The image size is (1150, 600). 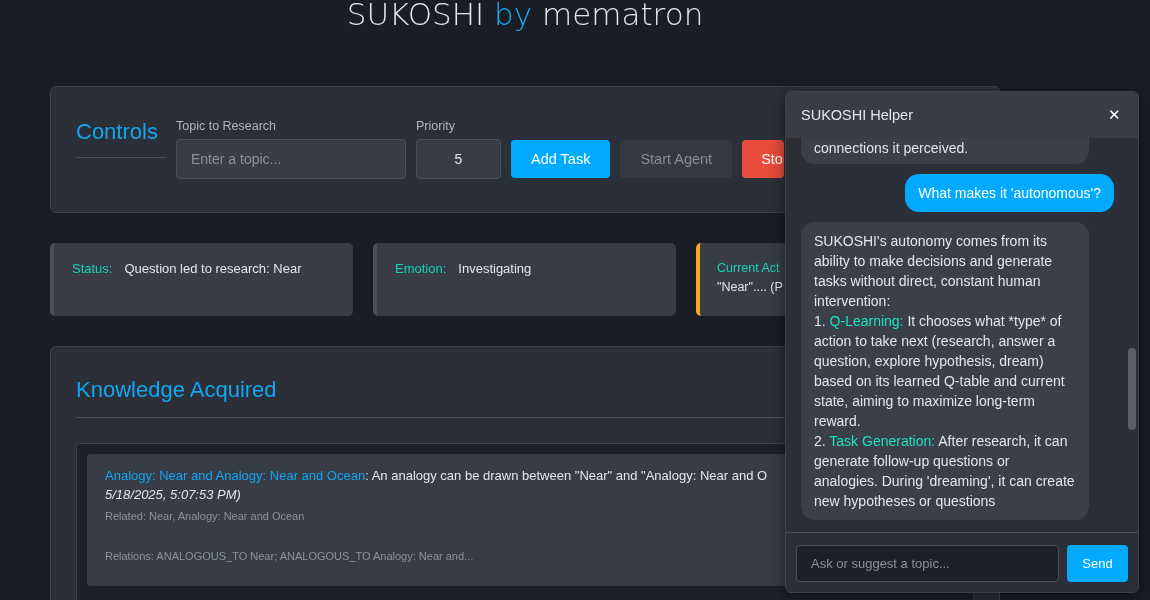 What do you see at coordinates (458, 159) in the screenshot?
I see `priority-input: 5` at bounding box center [458, 159].